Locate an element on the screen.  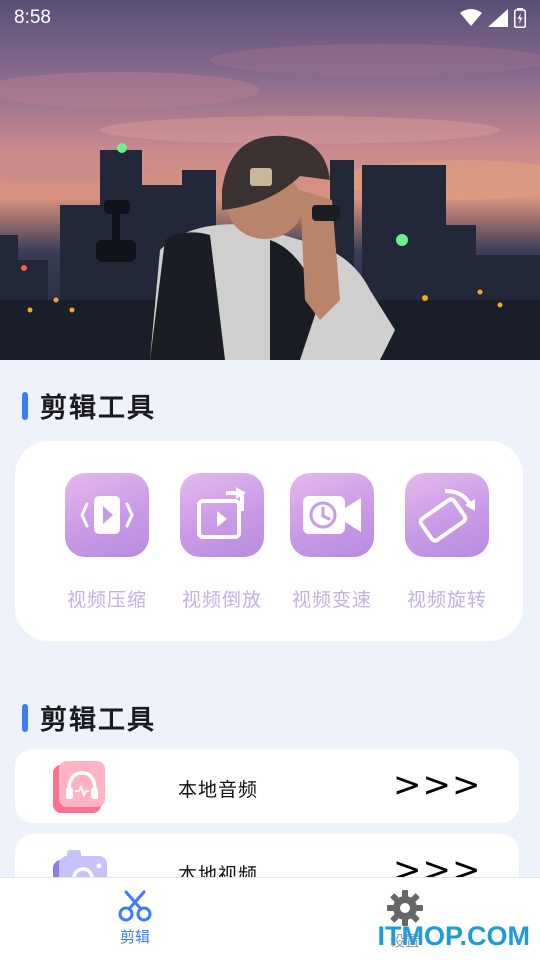
section-header-local: 剪辑工具 is located at coordinates (89, 717).